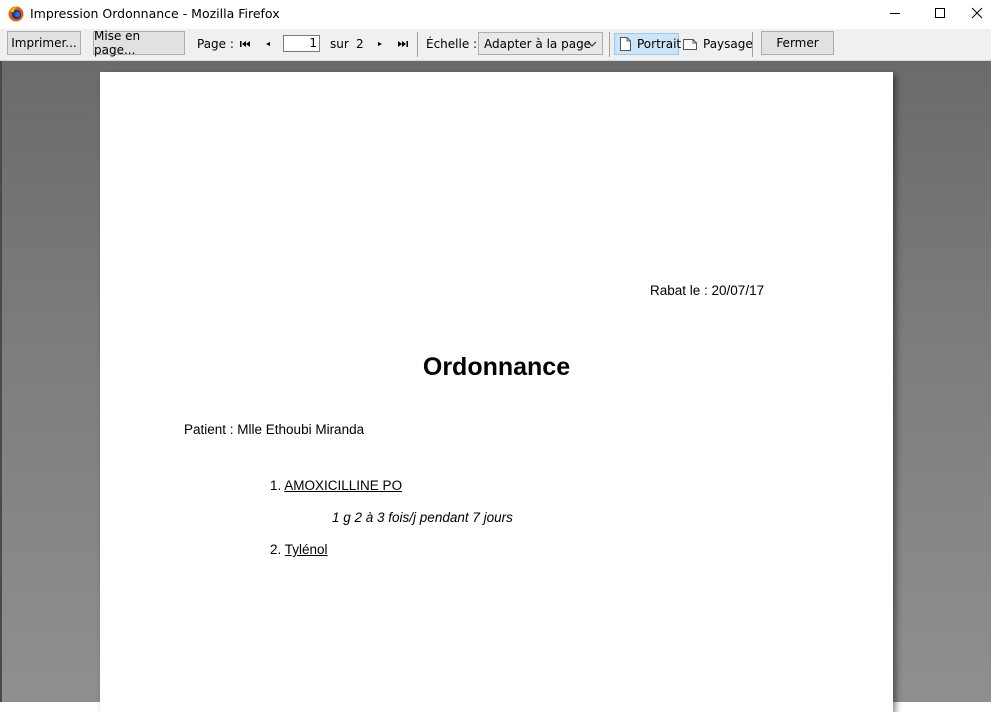 The image size is (991, 712). I want to click on next-page-button, so click(380, 44).